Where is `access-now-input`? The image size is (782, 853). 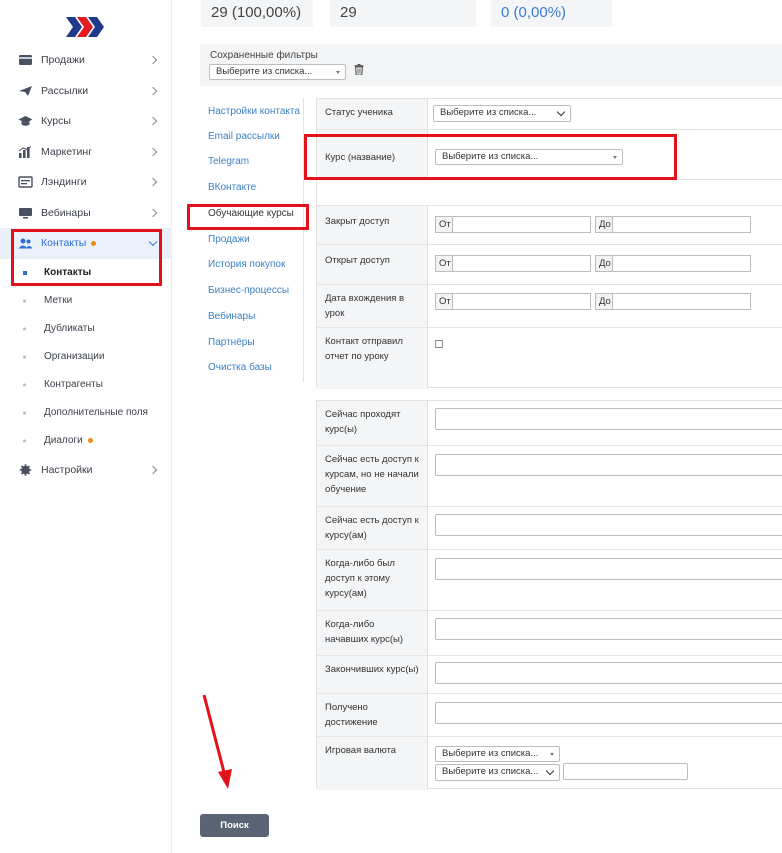
access-now-input is located at coordinates (608, 525).